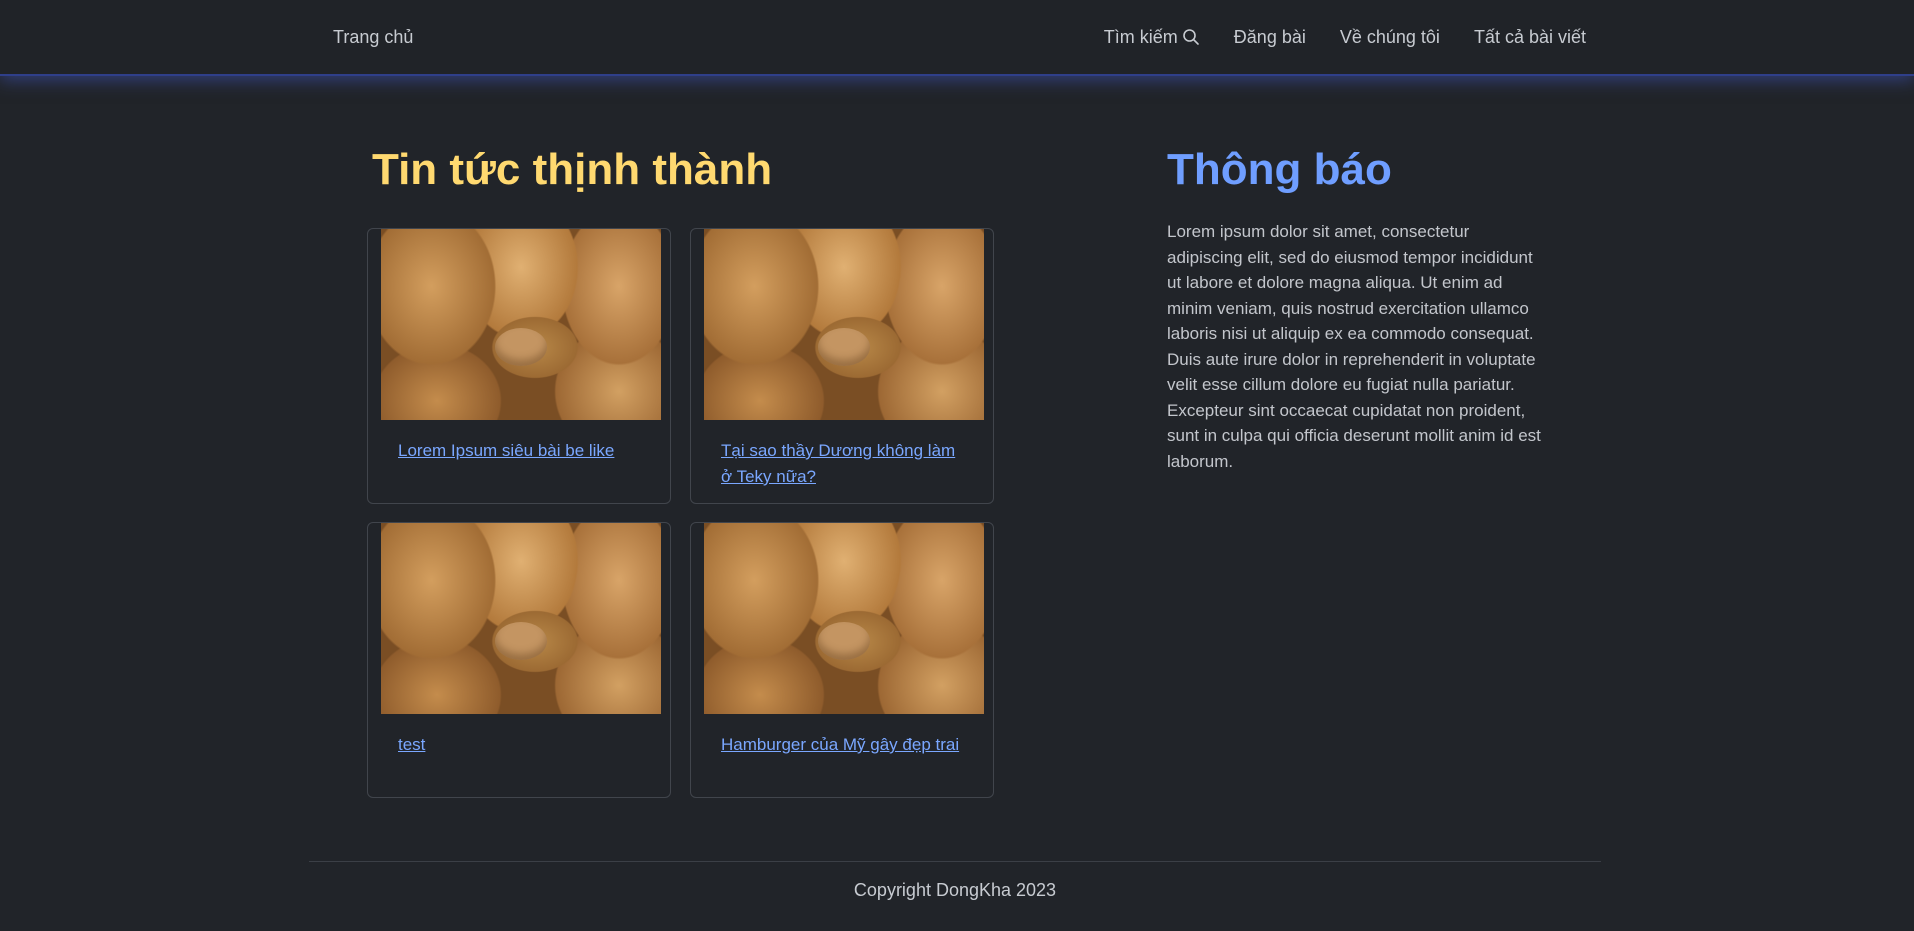 The image size is (1914, 931). I want to click on nav-about-link: Về chúng tôi, so click(1390, 37).